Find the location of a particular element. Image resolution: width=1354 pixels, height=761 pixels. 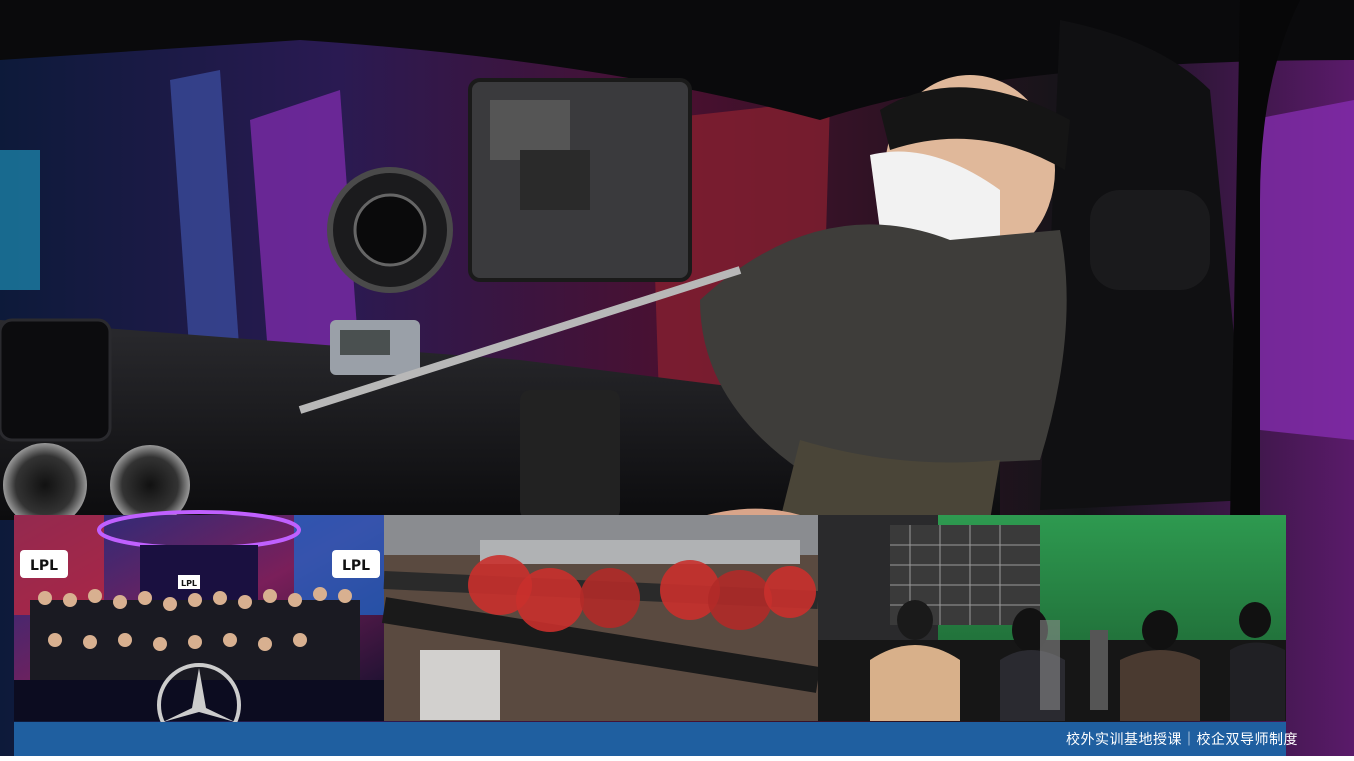

camera-slider-photo is located at coordinates (601, 618).